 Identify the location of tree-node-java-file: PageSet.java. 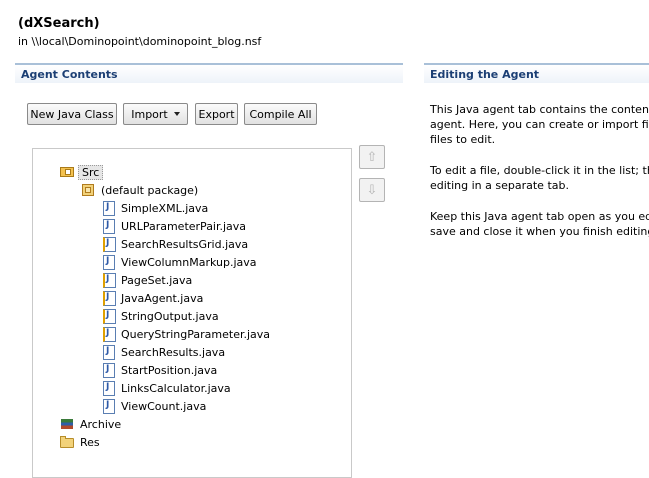
(146, 280).